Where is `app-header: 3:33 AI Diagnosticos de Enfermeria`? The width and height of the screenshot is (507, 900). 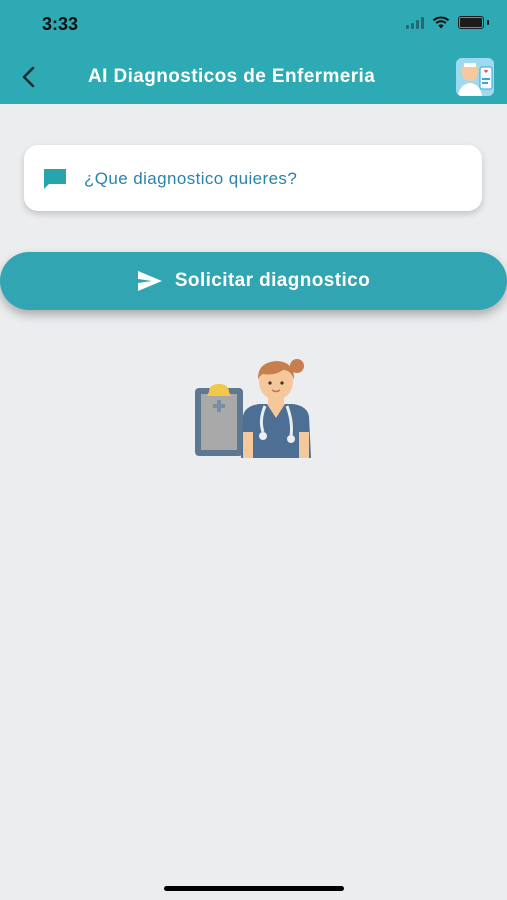 app-header: 3:33 AI Diagnosticos de Enfermeria is located at coordinates (253, 52).